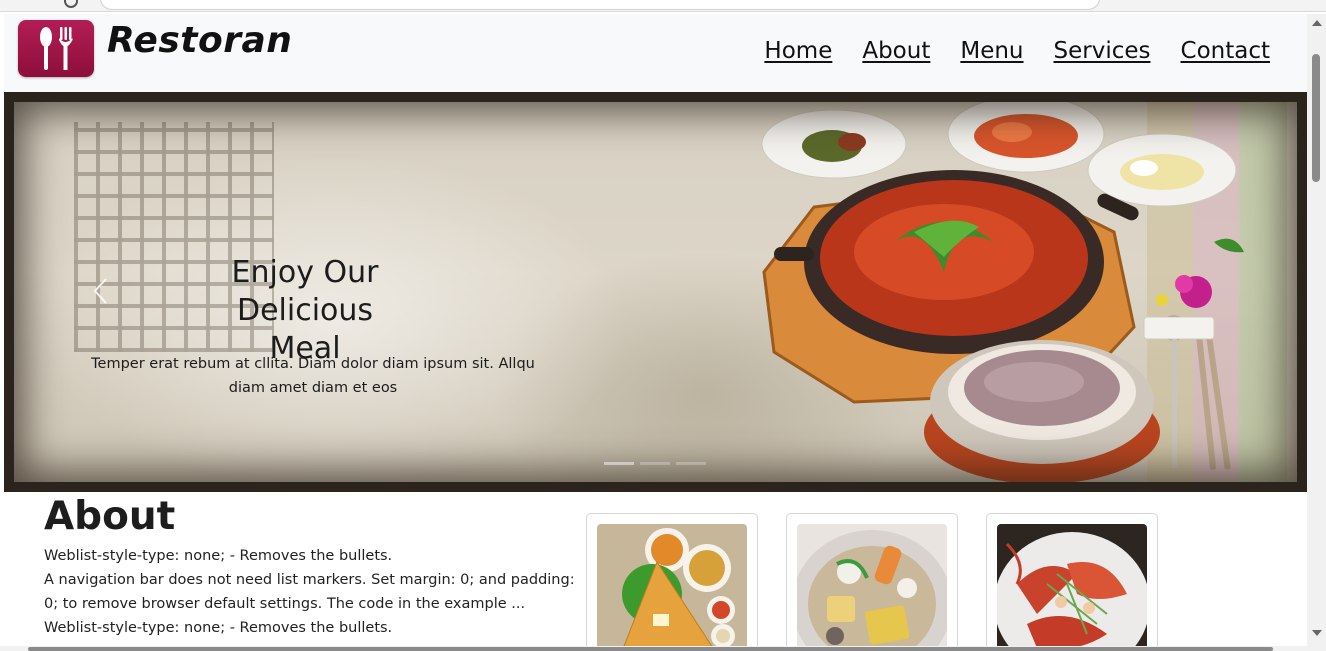  I want to click on scroll-up-icon, so click(1317, 23).